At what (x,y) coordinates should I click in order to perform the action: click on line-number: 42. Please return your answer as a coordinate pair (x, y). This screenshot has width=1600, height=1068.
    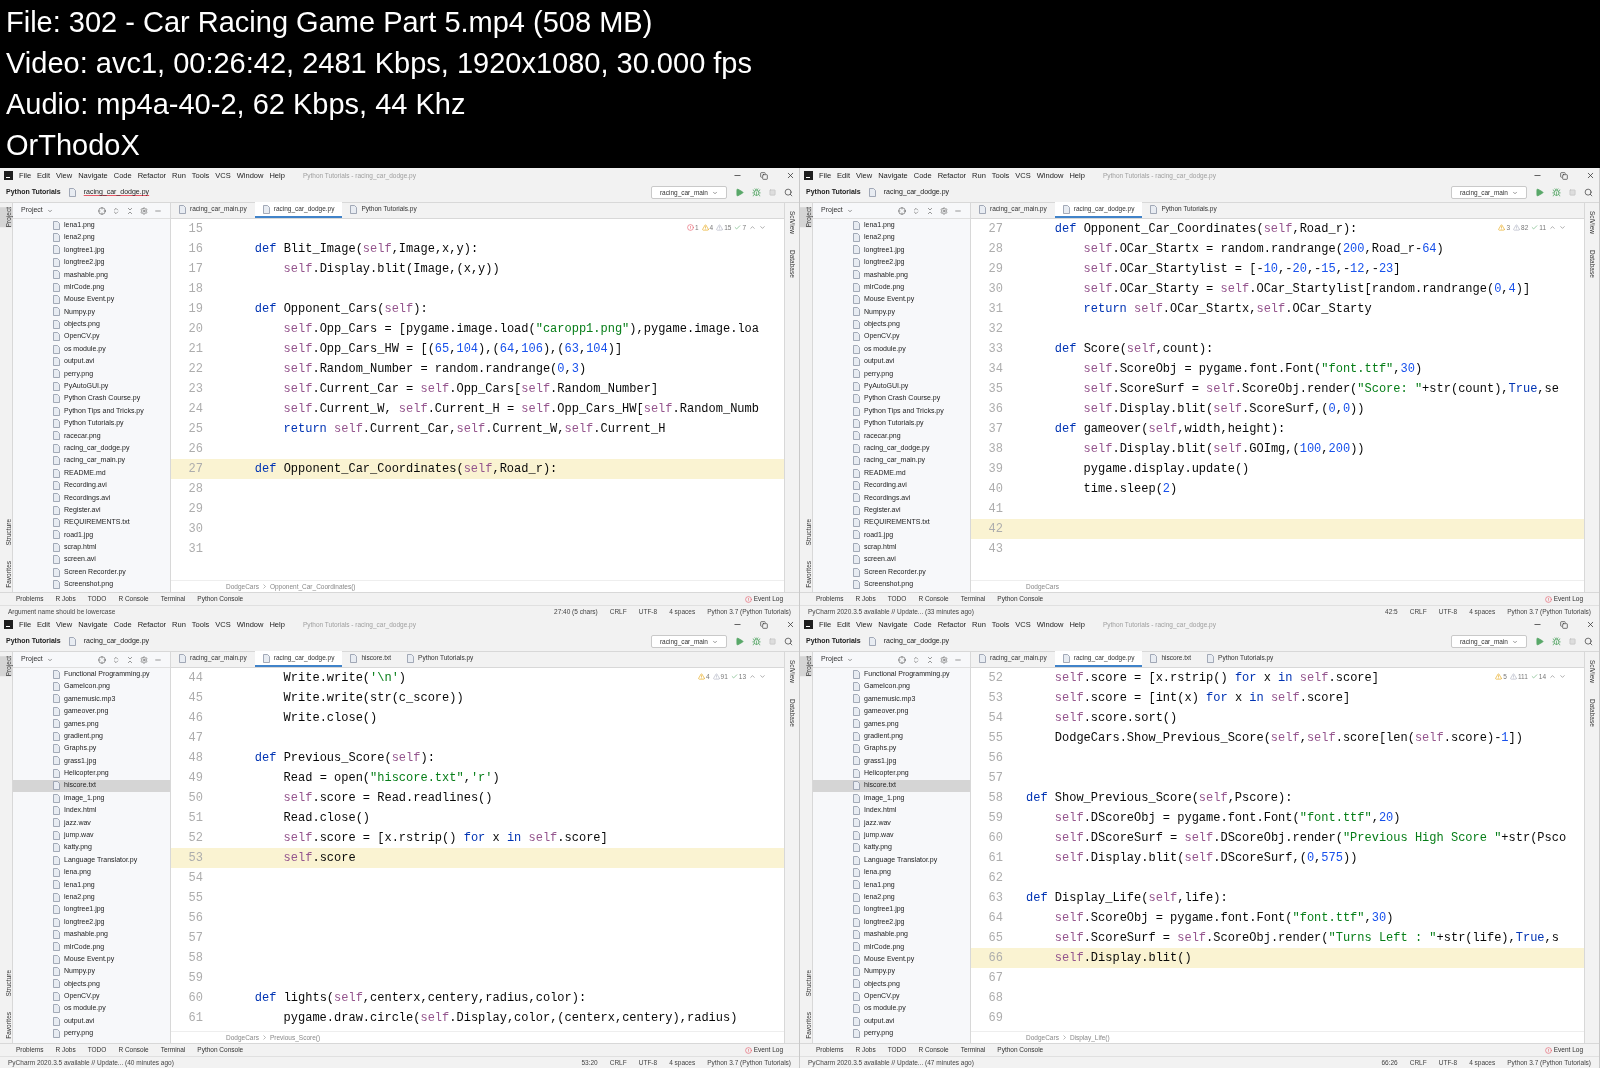
    Looking at the image, I should click on (995, 529).